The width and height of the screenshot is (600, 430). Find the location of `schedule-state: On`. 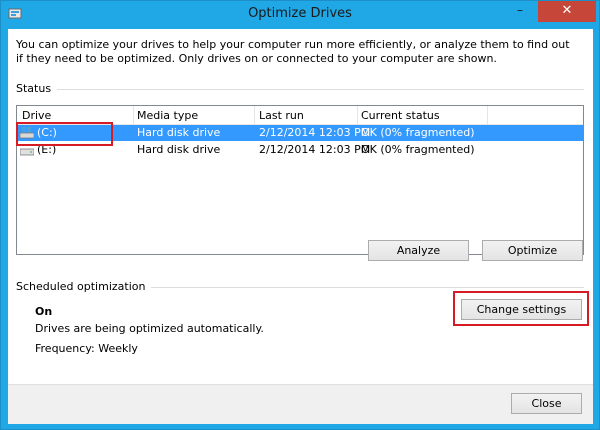

schedule-state: On is located at coordinates (44, 311).